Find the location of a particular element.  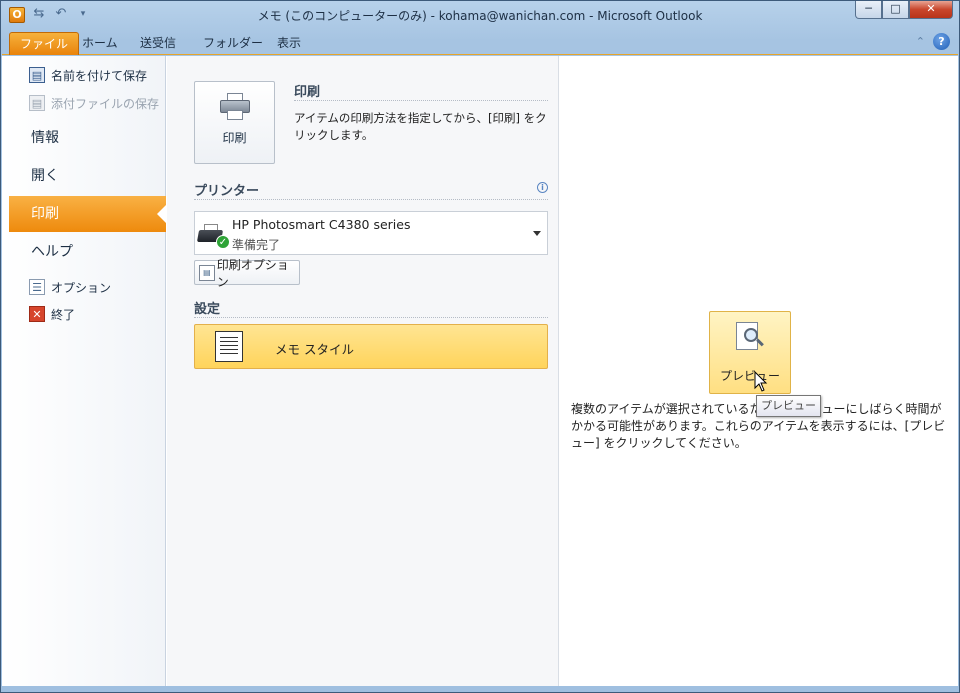

tab-send-receive: 送受信 is located at coordinates (158, 43).